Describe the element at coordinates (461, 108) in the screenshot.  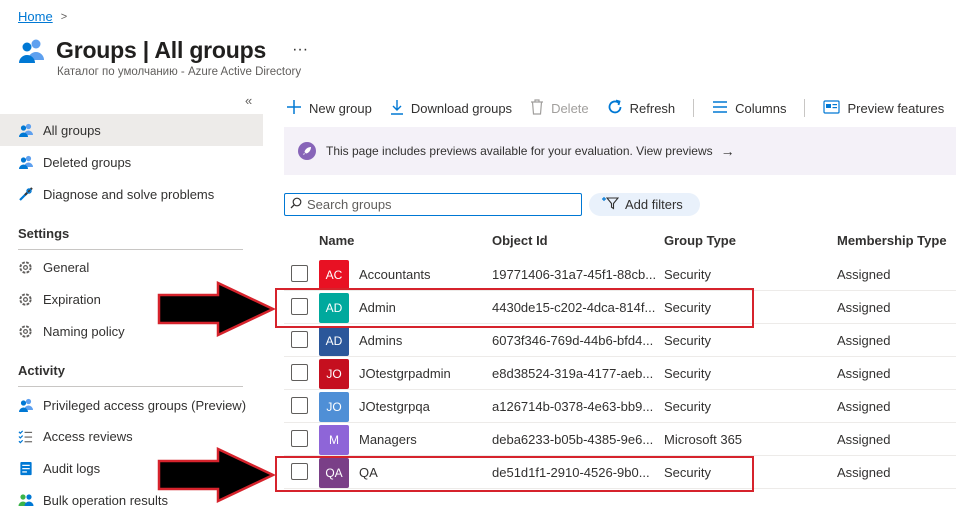
I see `download-groups-label: Download groups` at that location.